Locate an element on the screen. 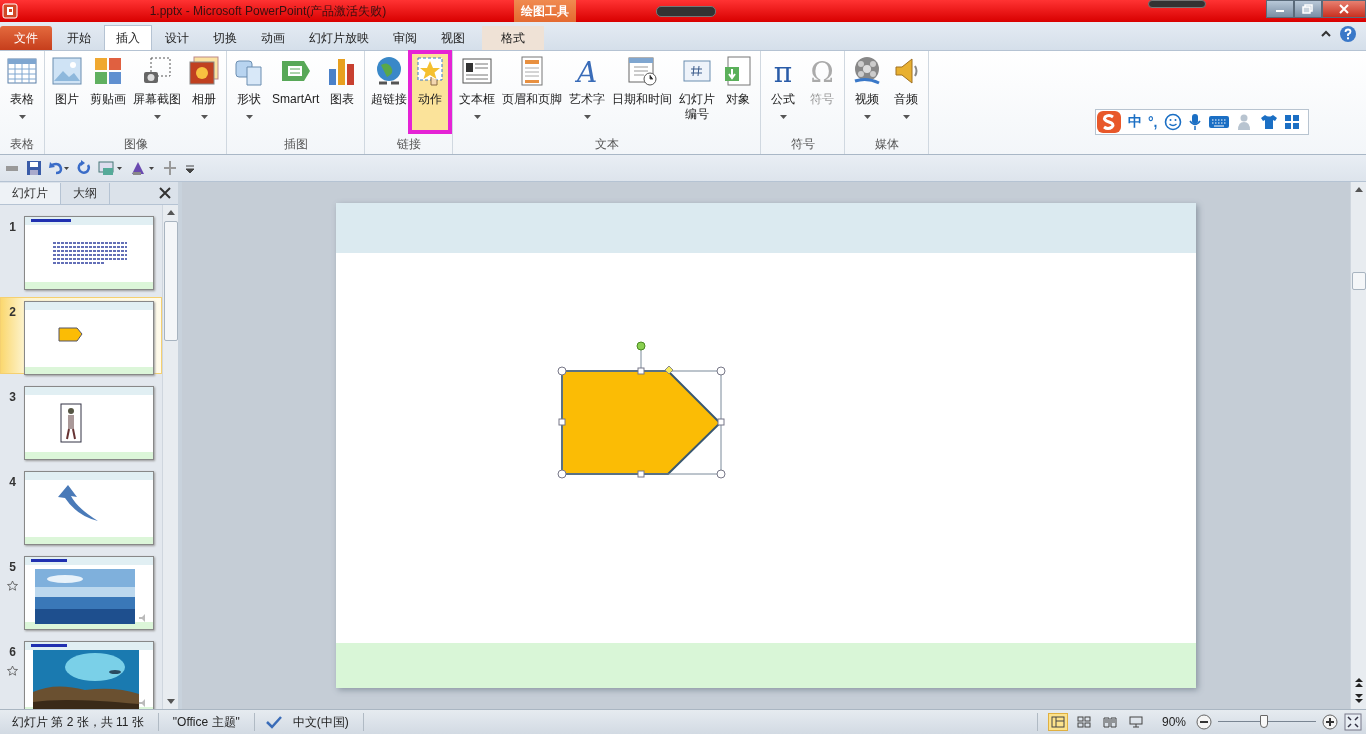 The image size is (1366, 734). ribbon-tab: 开始 is located at coordinates (79, 38).